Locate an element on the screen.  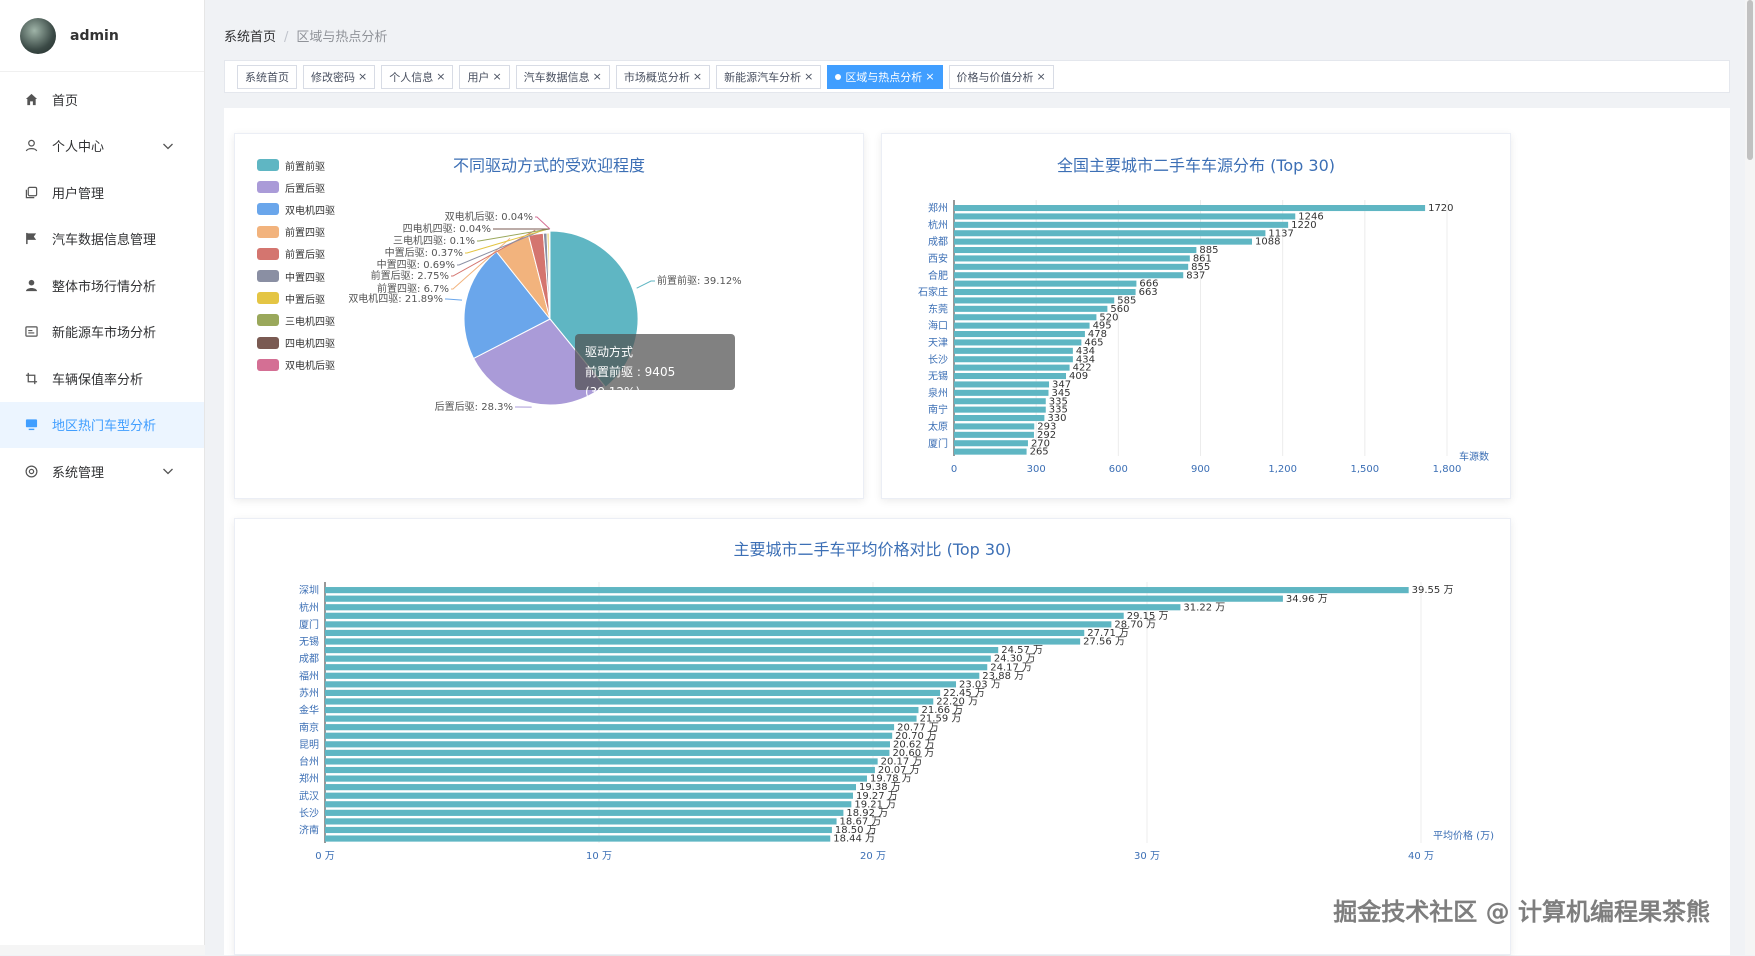
sidebar-item: 个人中心 is located at coordinates (102, 146).